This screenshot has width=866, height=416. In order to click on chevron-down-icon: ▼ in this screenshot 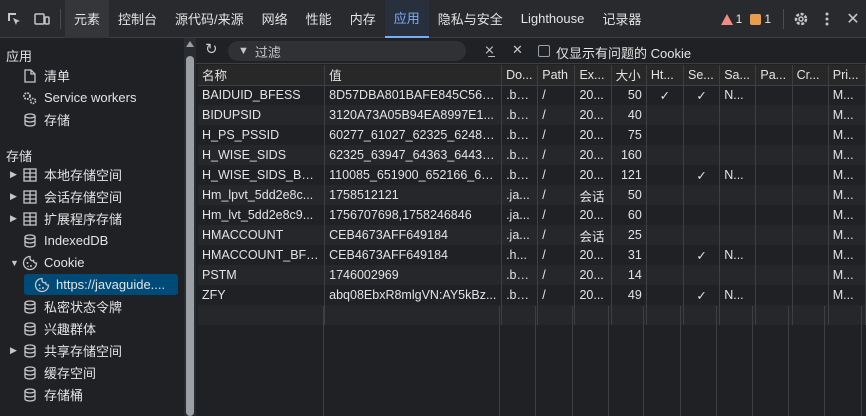, I will do `click(14, 263)`.